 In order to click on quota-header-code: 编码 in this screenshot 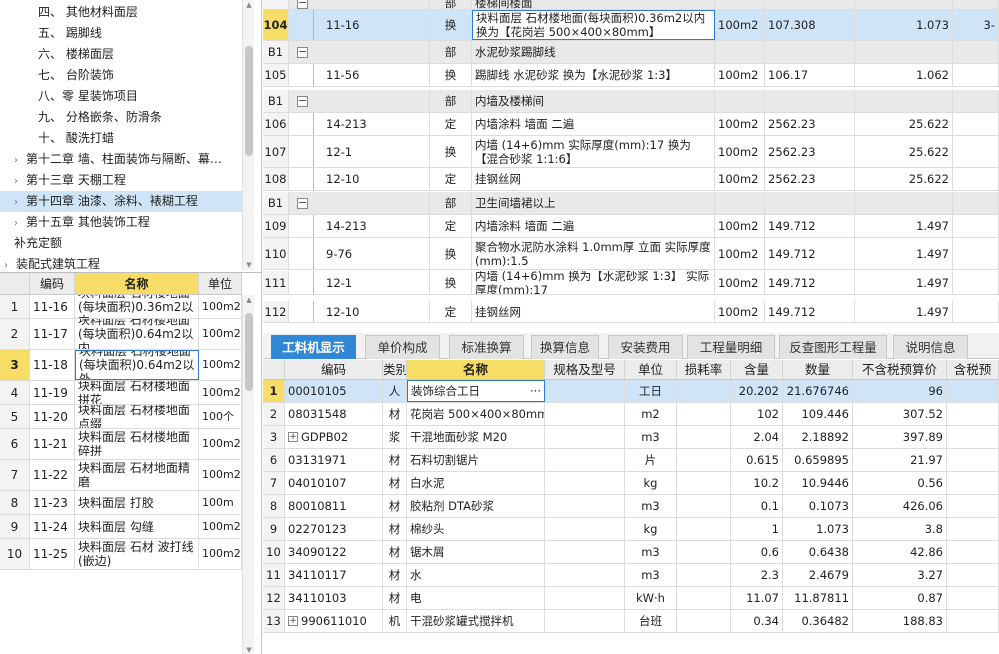, I will do `click(52, 284)`.